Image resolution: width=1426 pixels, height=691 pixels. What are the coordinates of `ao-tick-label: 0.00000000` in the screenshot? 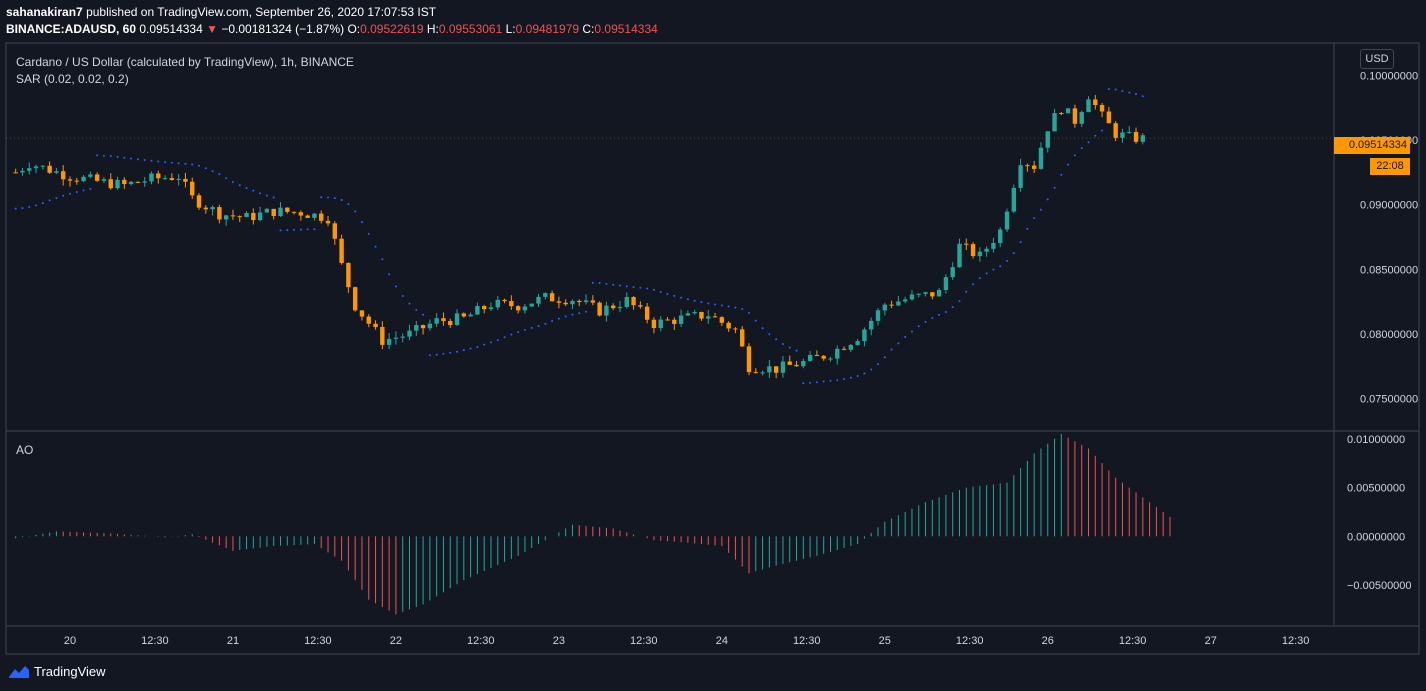 It's located at (1376, 537).